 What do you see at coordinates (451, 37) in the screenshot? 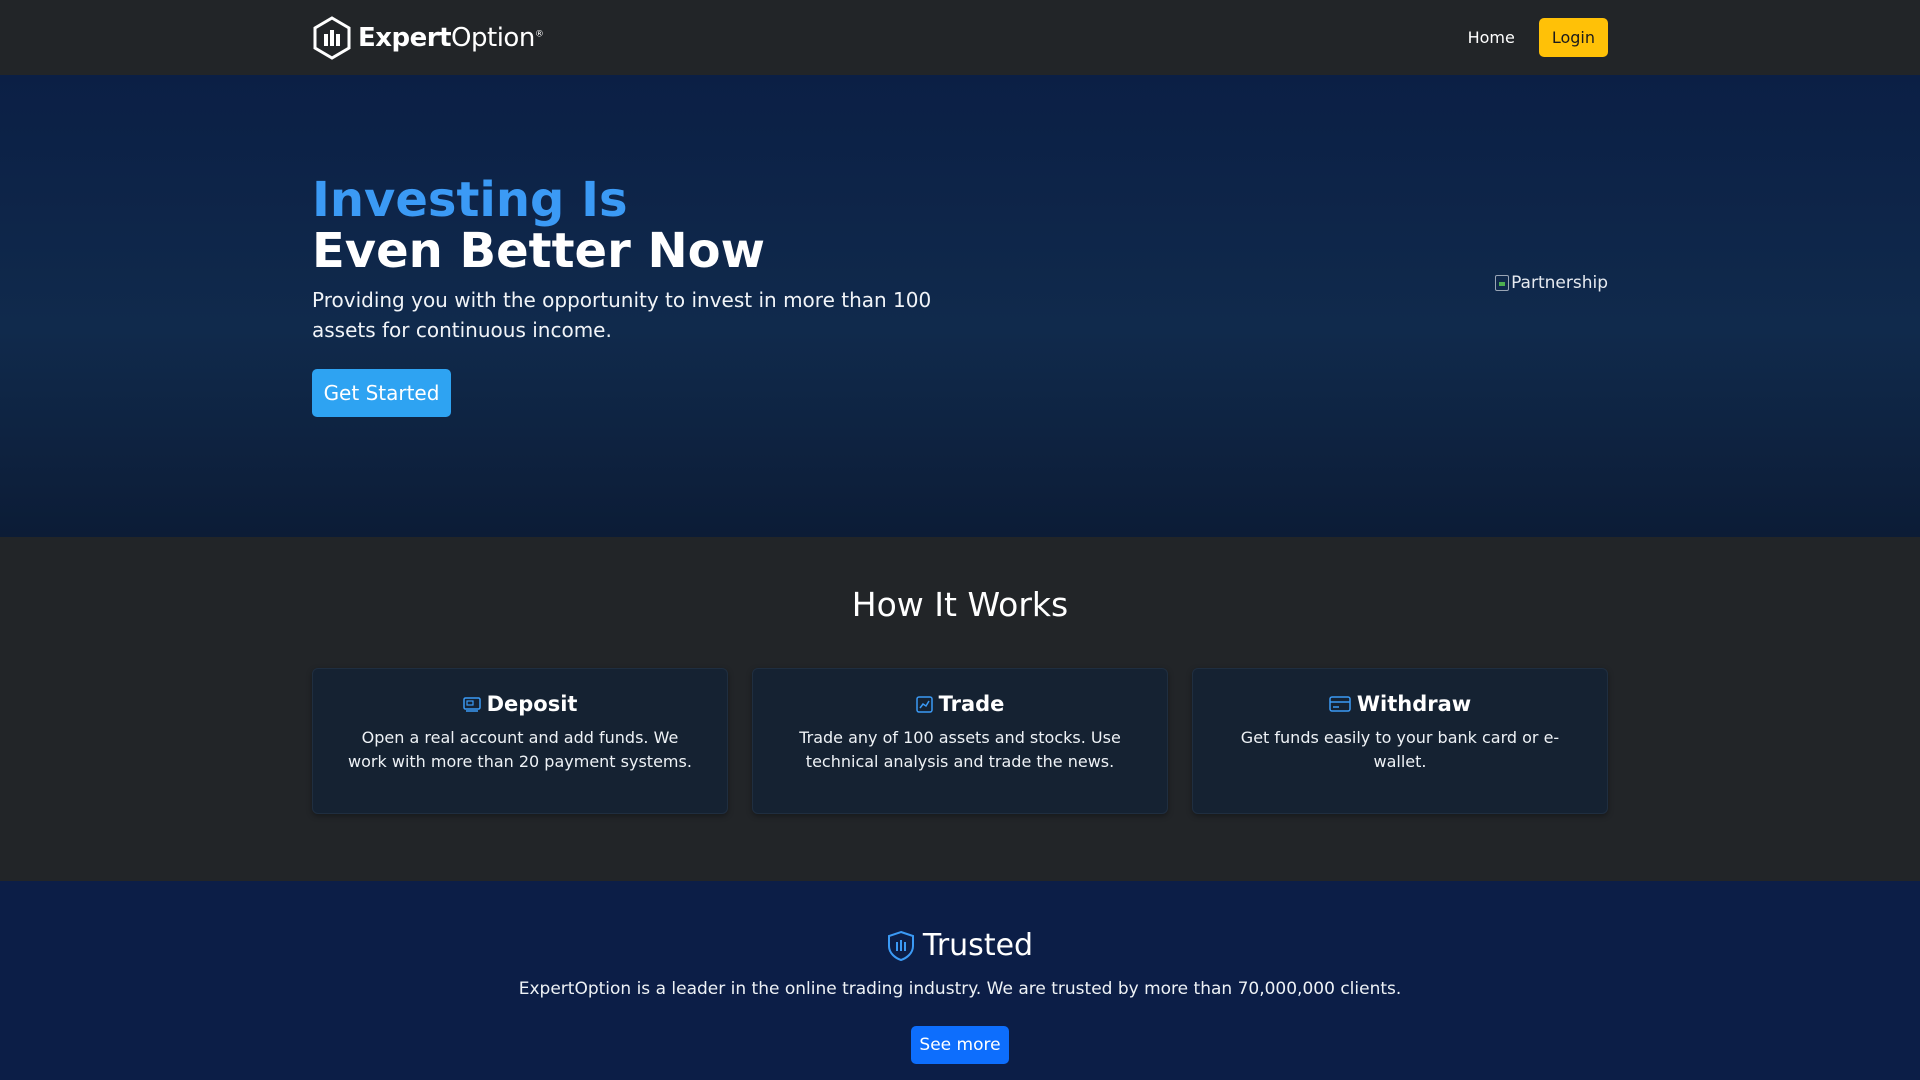
I see `brand-name: ExpertOption®` at bounding box center [451, 37].